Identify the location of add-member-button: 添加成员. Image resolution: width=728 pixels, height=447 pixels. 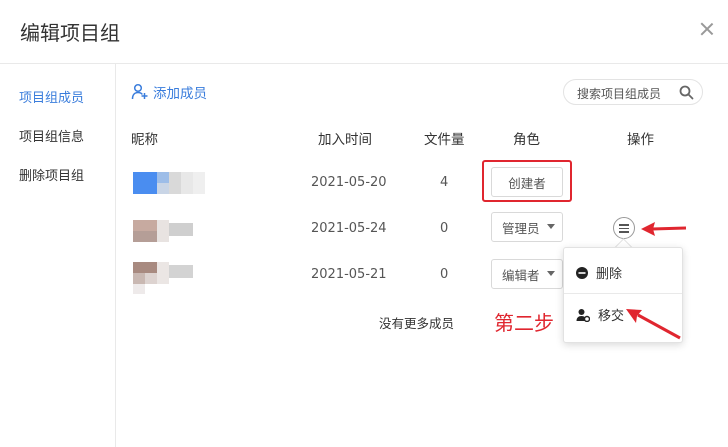
(169, 92).